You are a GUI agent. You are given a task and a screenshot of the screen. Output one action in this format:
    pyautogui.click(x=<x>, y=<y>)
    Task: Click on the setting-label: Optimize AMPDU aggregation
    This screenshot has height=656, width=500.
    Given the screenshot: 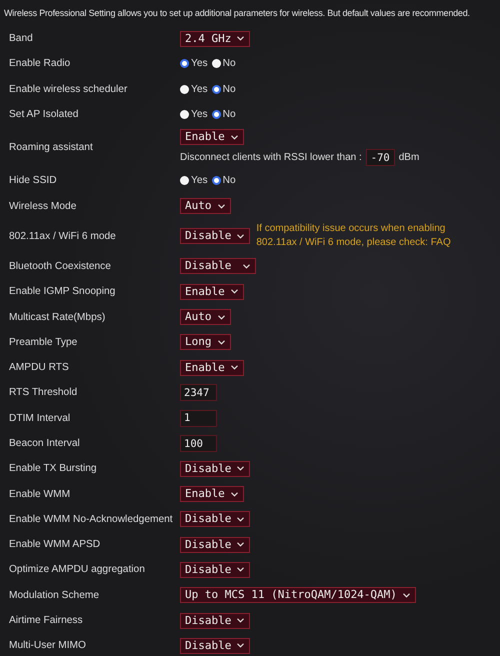 What is the action you would take?
    pyautogui.click(x=77, y=570)
    